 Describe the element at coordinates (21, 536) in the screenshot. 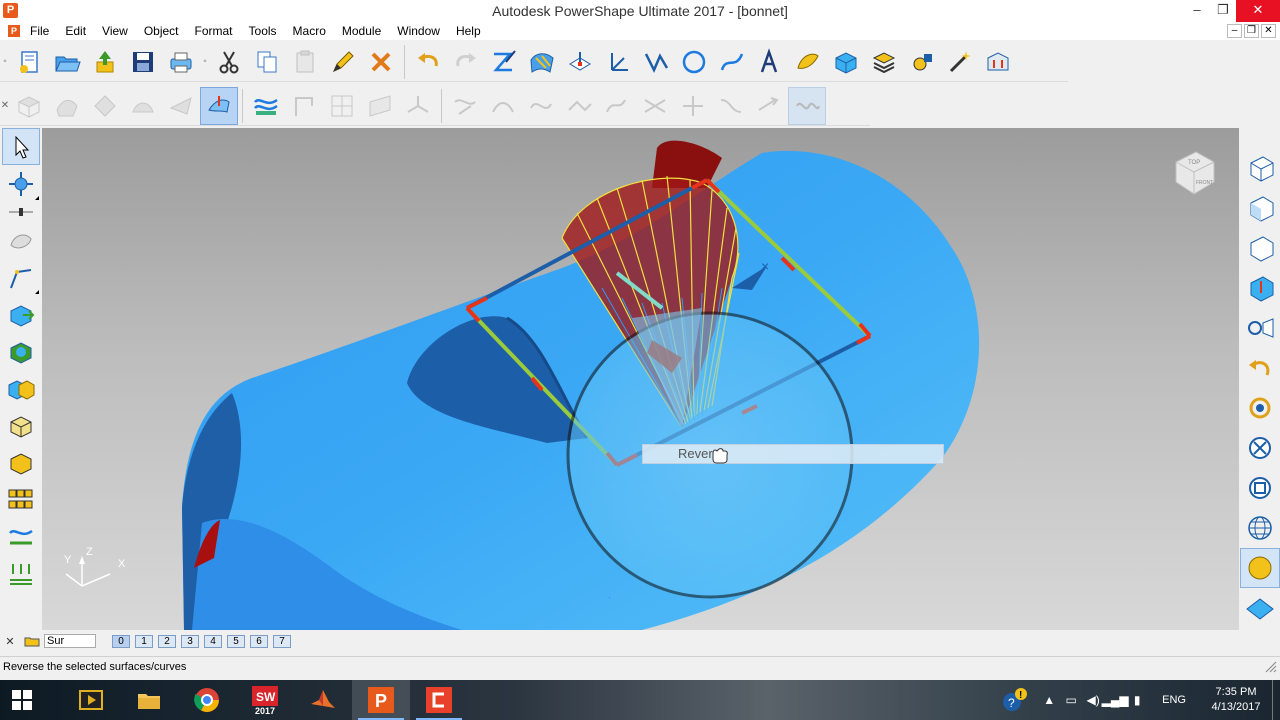

I see `wave-surface-button` at that location.